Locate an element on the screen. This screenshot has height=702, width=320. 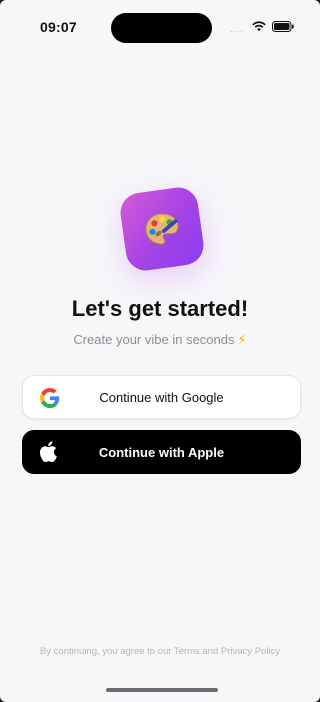
palette-icon is located at coordinates (162, 229).